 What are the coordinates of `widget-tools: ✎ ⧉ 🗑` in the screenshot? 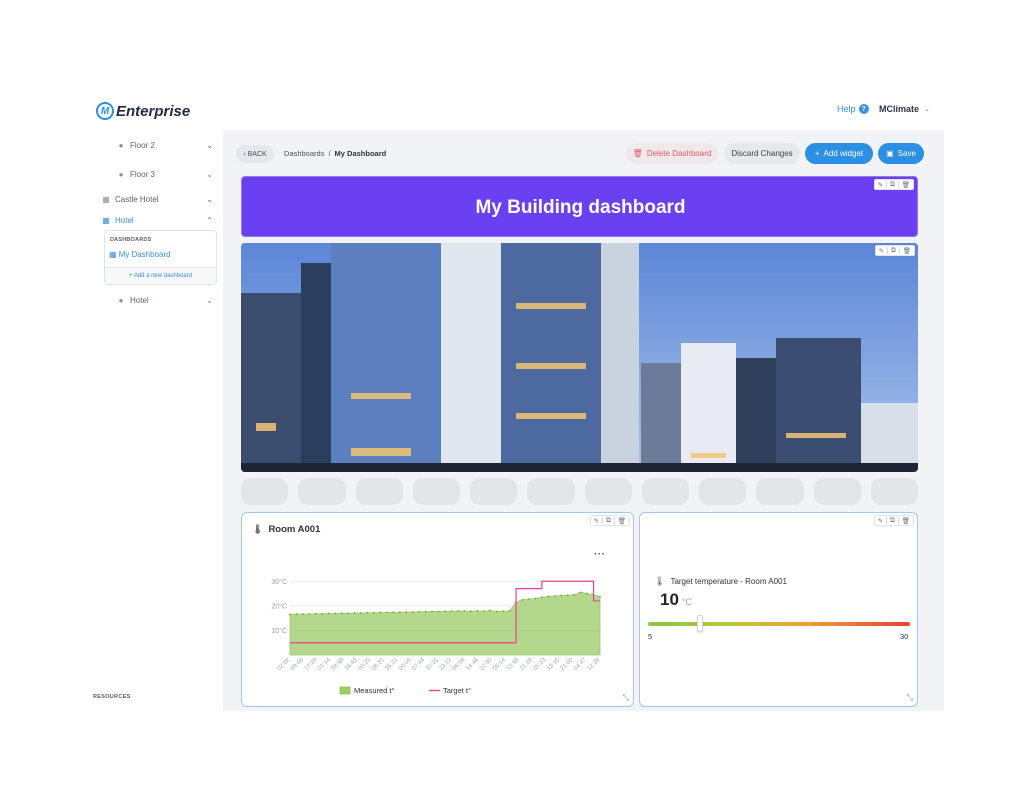 It's located at (609, 520).